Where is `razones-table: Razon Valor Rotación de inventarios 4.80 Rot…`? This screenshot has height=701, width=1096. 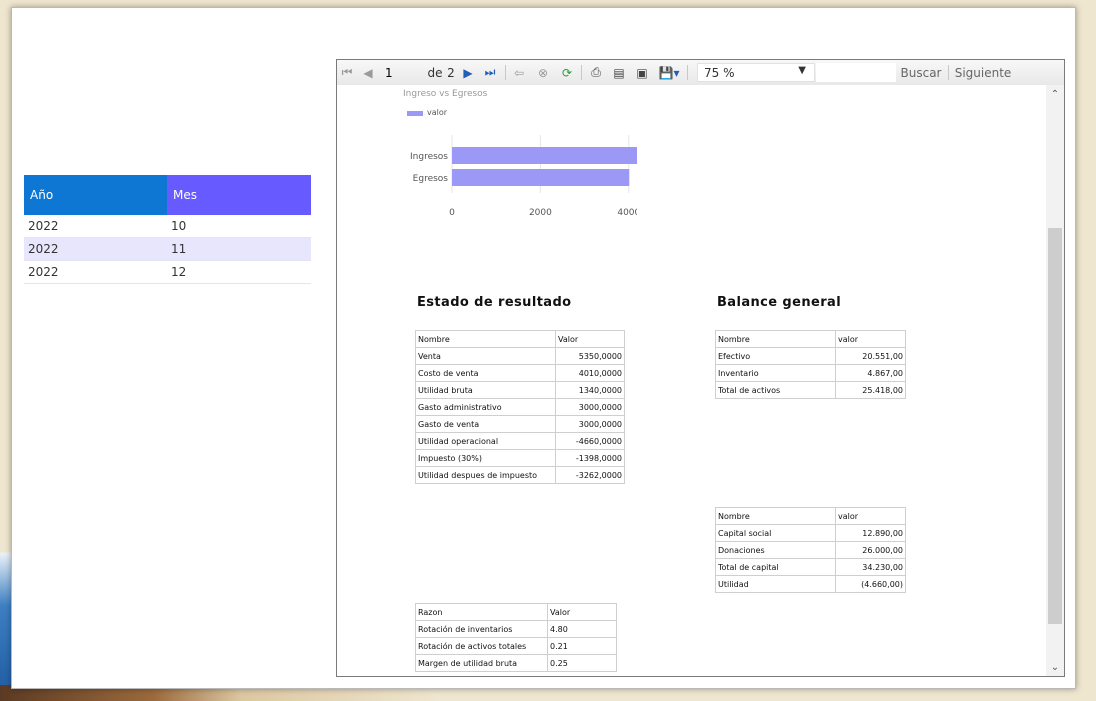 razones-table: Razon Valor Rotación de inventarios 4.80 Rot… is located at coordinates (516, 637).